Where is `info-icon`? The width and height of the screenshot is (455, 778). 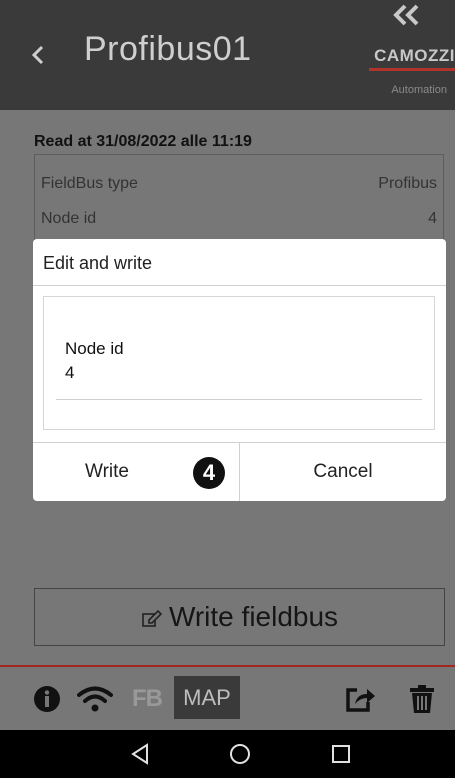
info-icon is located at coordinates (47, 698).